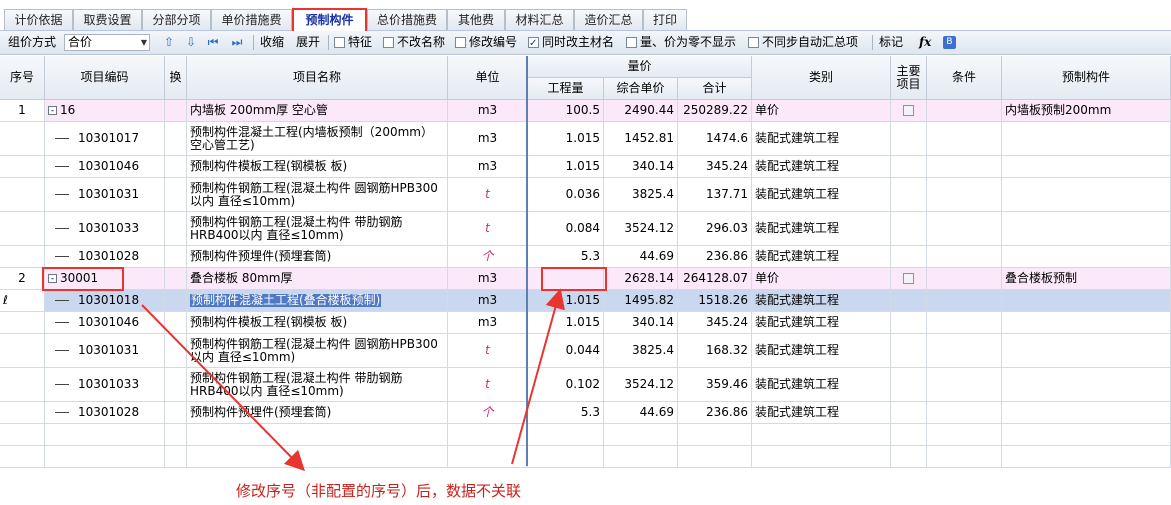 The width and height of the screenshot is (1171, 505). Describe the element at coordinates (379, 491) in the screenshot. I see `annotation-note: 修改序号（非配置的序号）后，数据不关联` at that location.